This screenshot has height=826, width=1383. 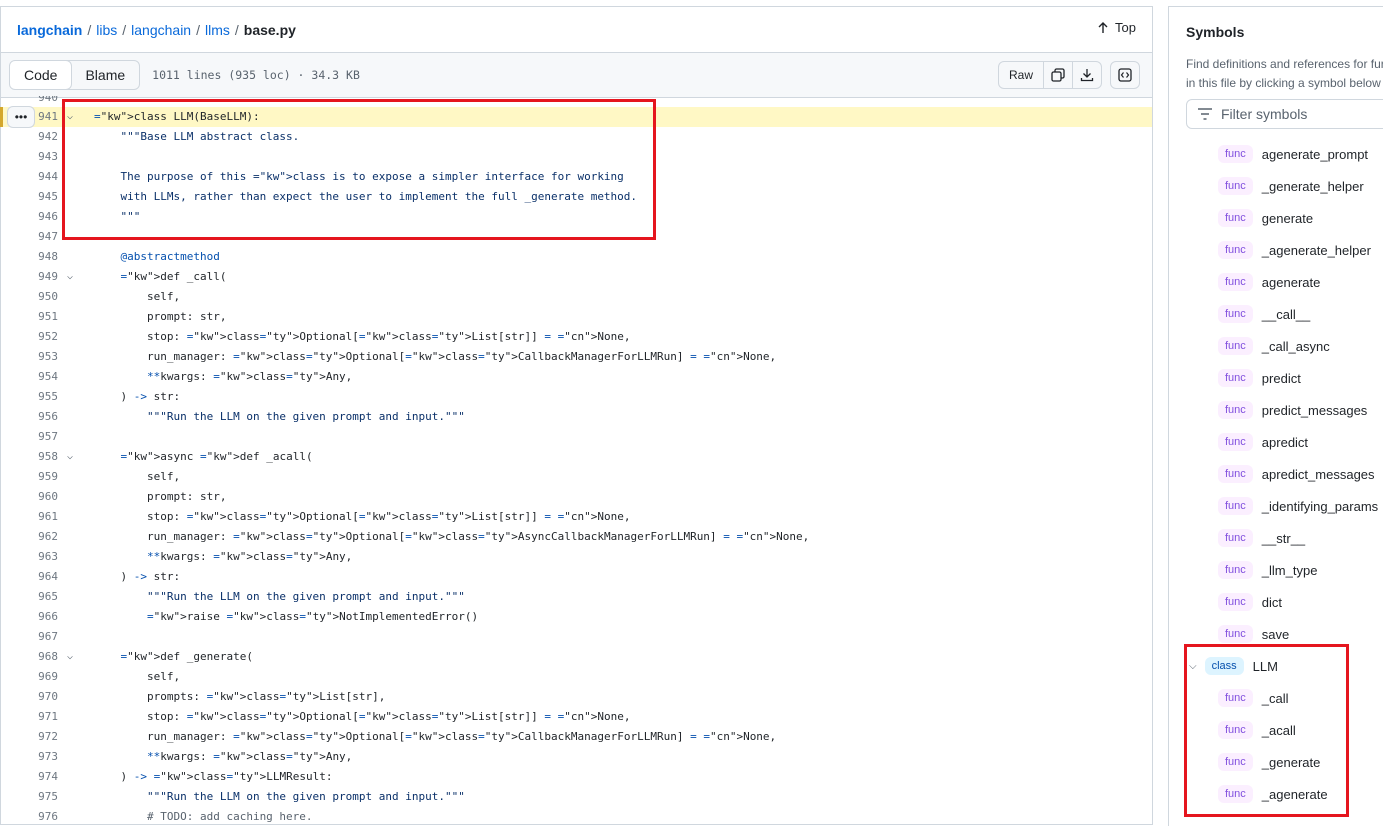 What do you see at coordinates (29, 177) in the screenshot?
I see `line-number: 944` at bounding box center [29, 177].